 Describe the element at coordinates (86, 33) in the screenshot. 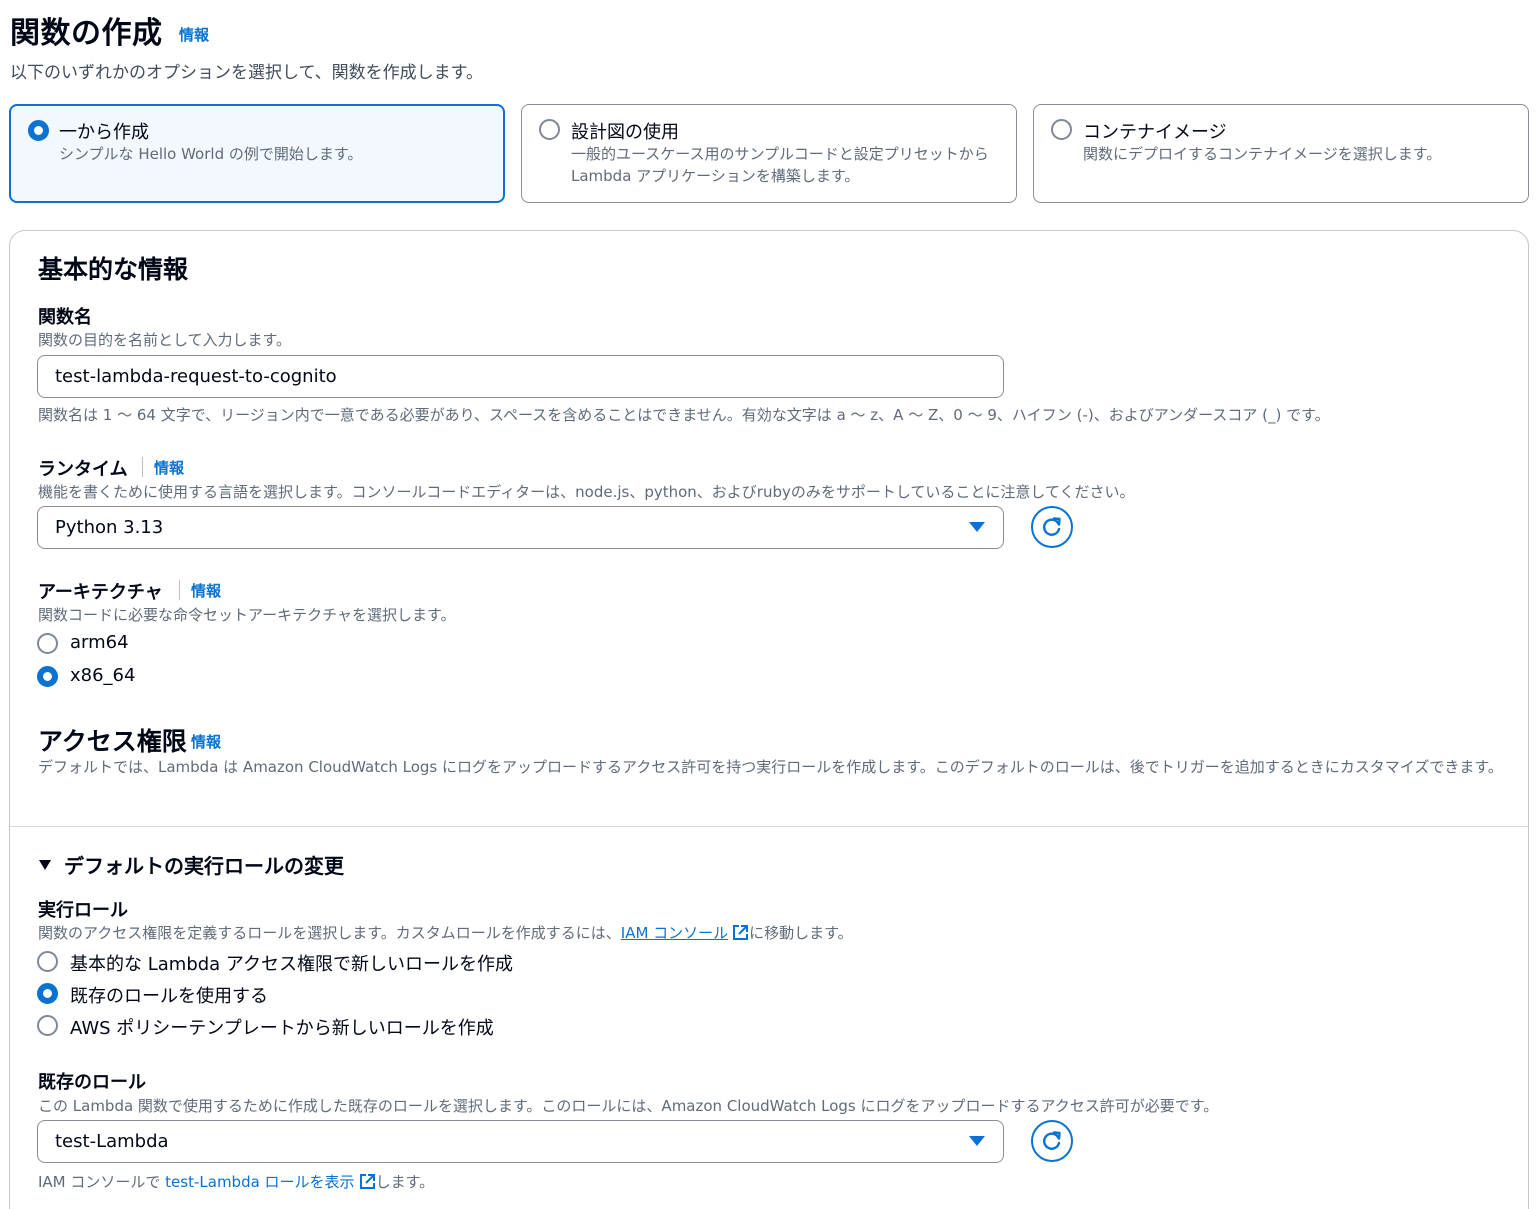

I see `page-title: 関数の作成` at that location.